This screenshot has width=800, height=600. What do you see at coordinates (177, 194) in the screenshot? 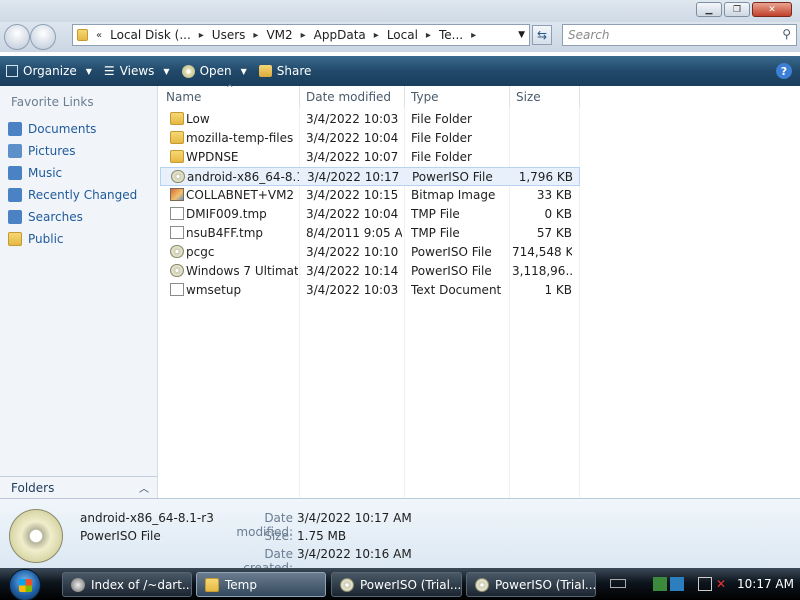
I see `bitmap-icon` at bounding box center [177, 194].